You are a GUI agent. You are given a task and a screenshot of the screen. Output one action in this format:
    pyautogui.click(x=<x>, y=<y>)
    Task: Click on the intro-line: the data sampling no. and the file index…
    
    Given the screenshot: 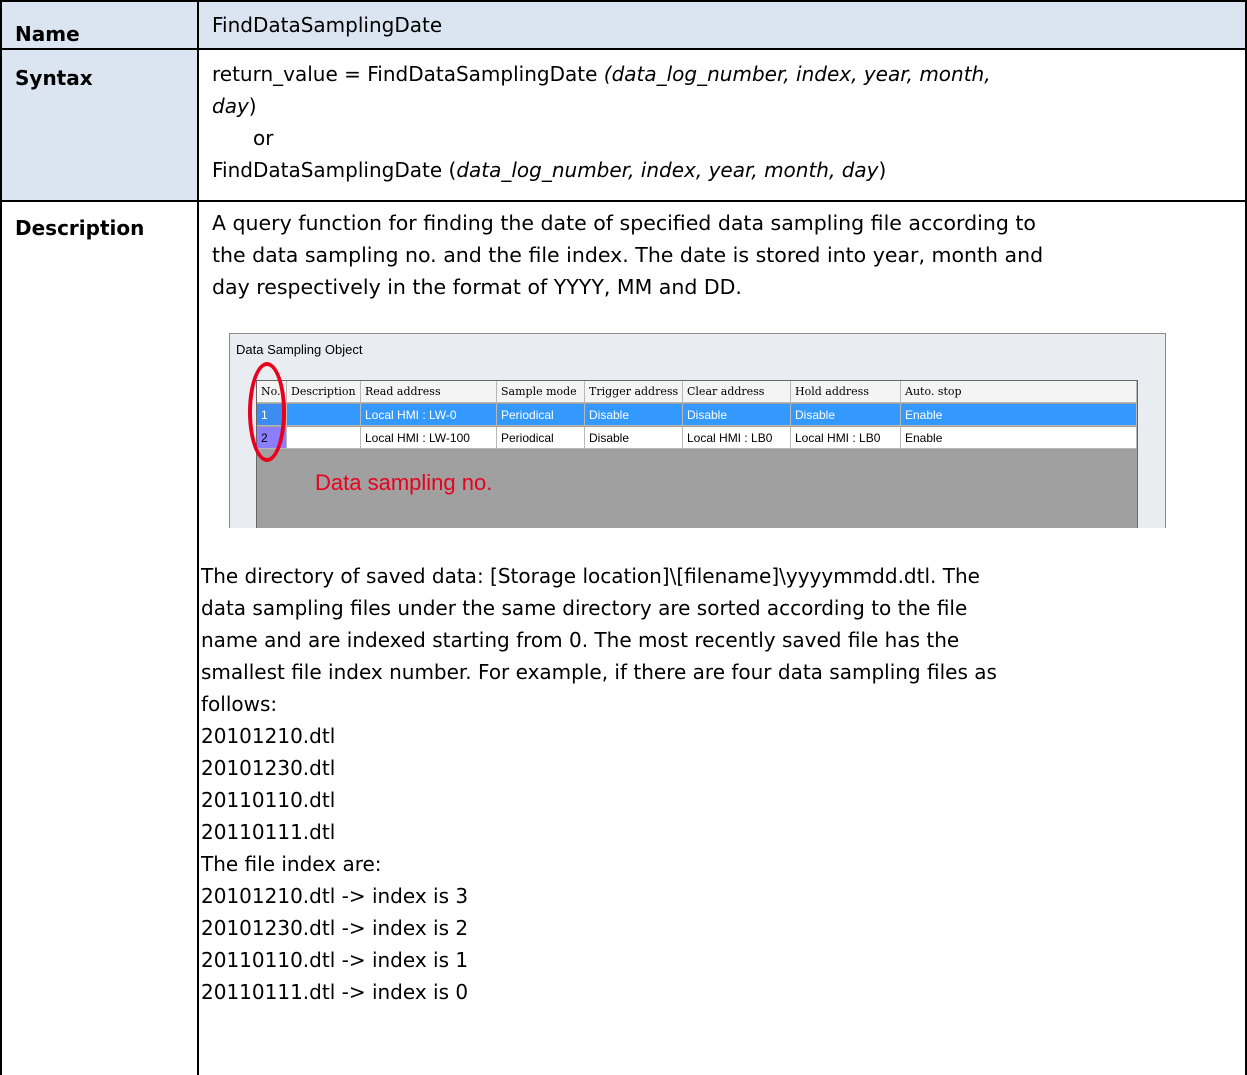 What is the action you would take?
    pyautogui.click(x=628, y=255)
    